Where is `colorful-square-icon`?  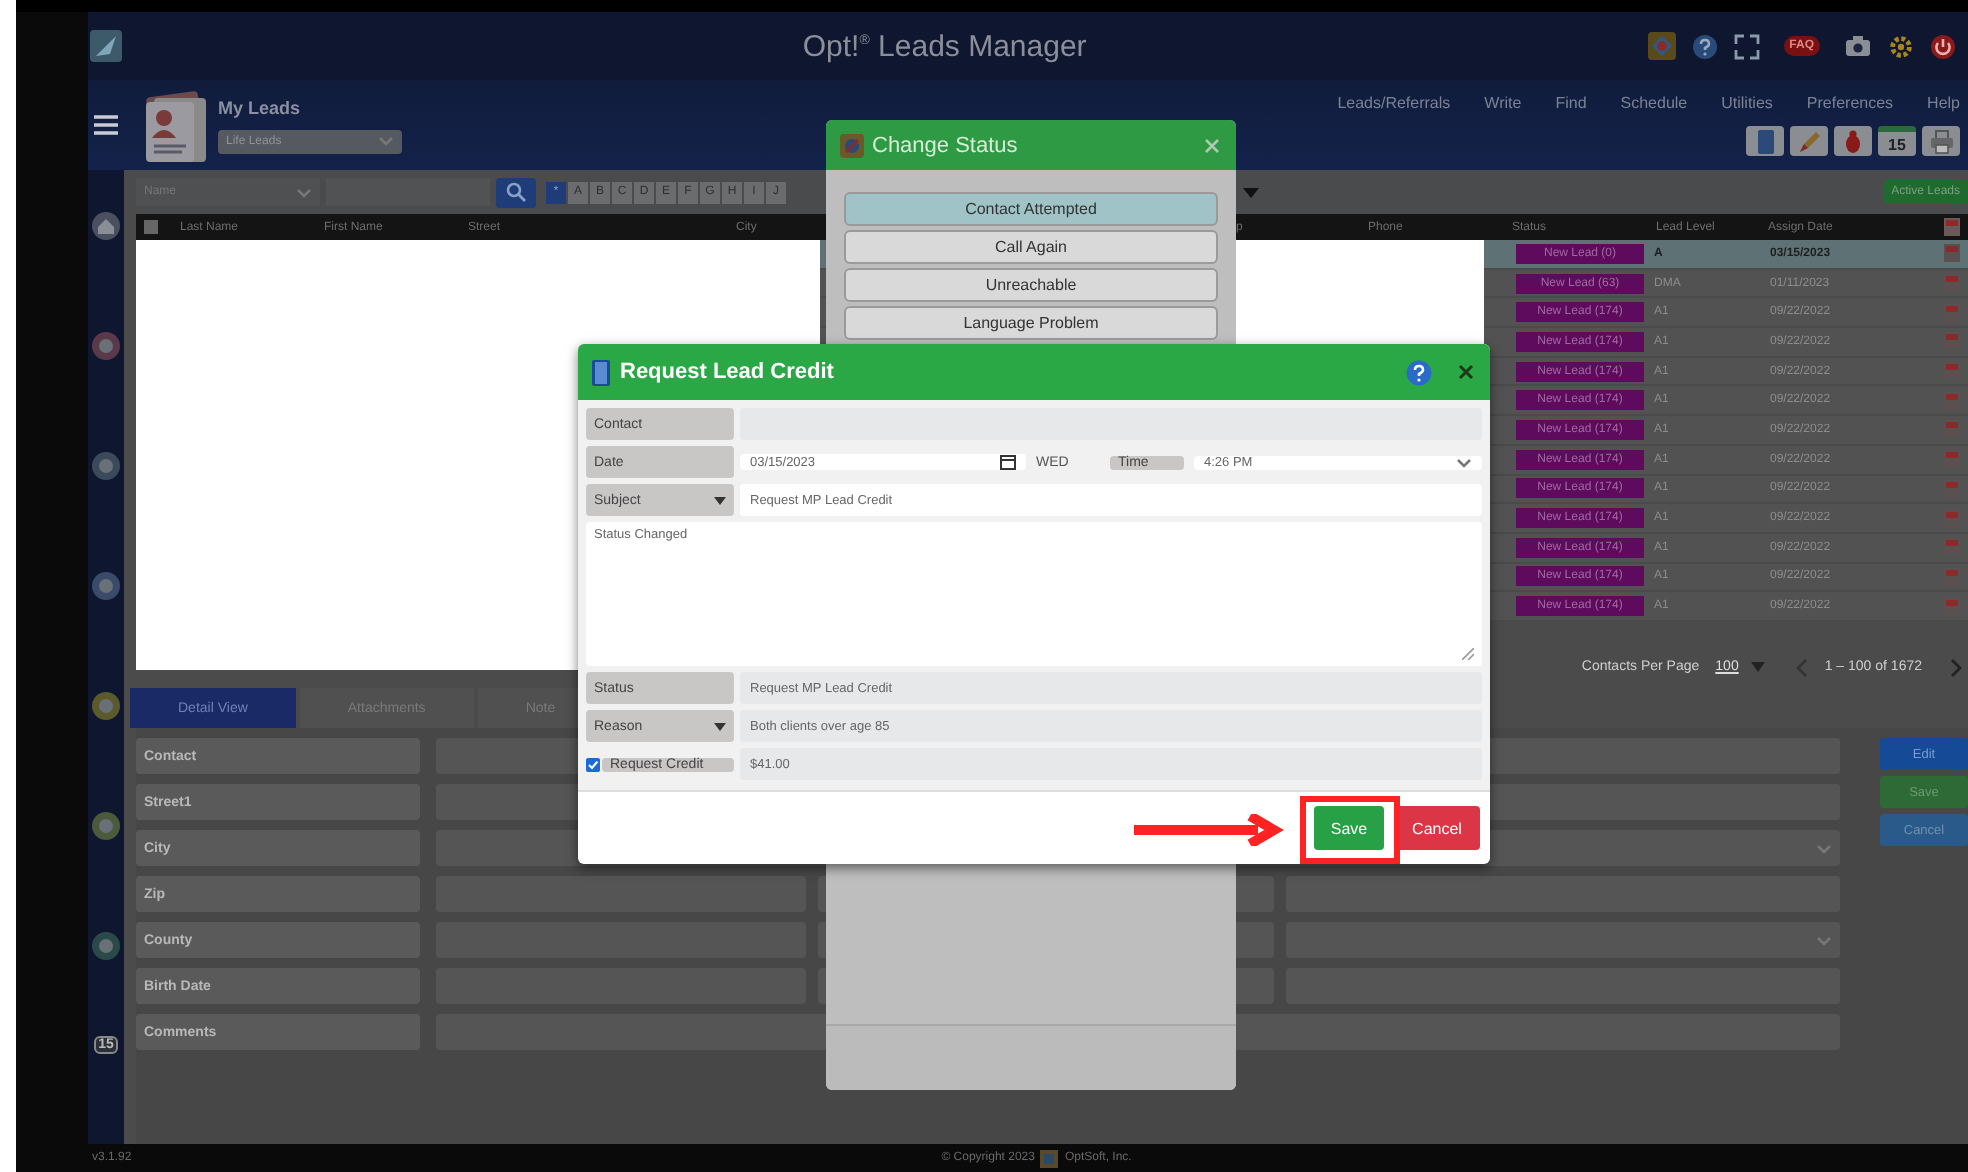
colorful-square-icon is located at coordinates (1661, 46).